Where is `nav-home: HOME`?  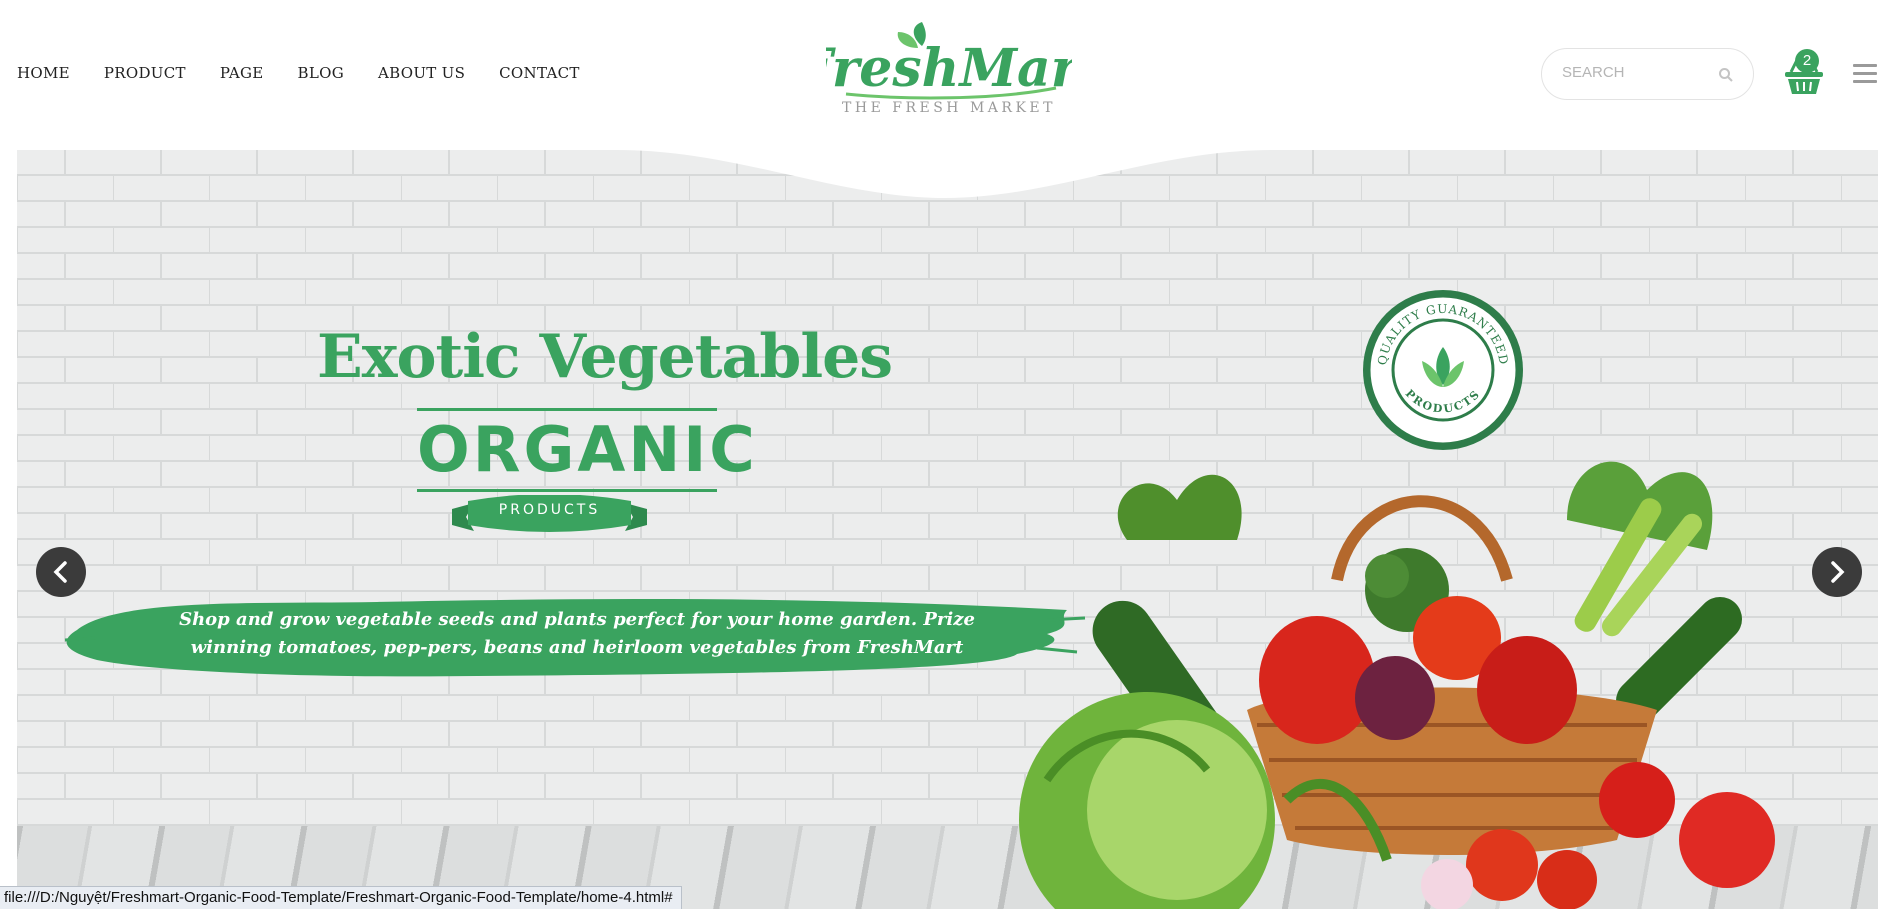 nav-home: HOME is located at coordinates (43, 73).